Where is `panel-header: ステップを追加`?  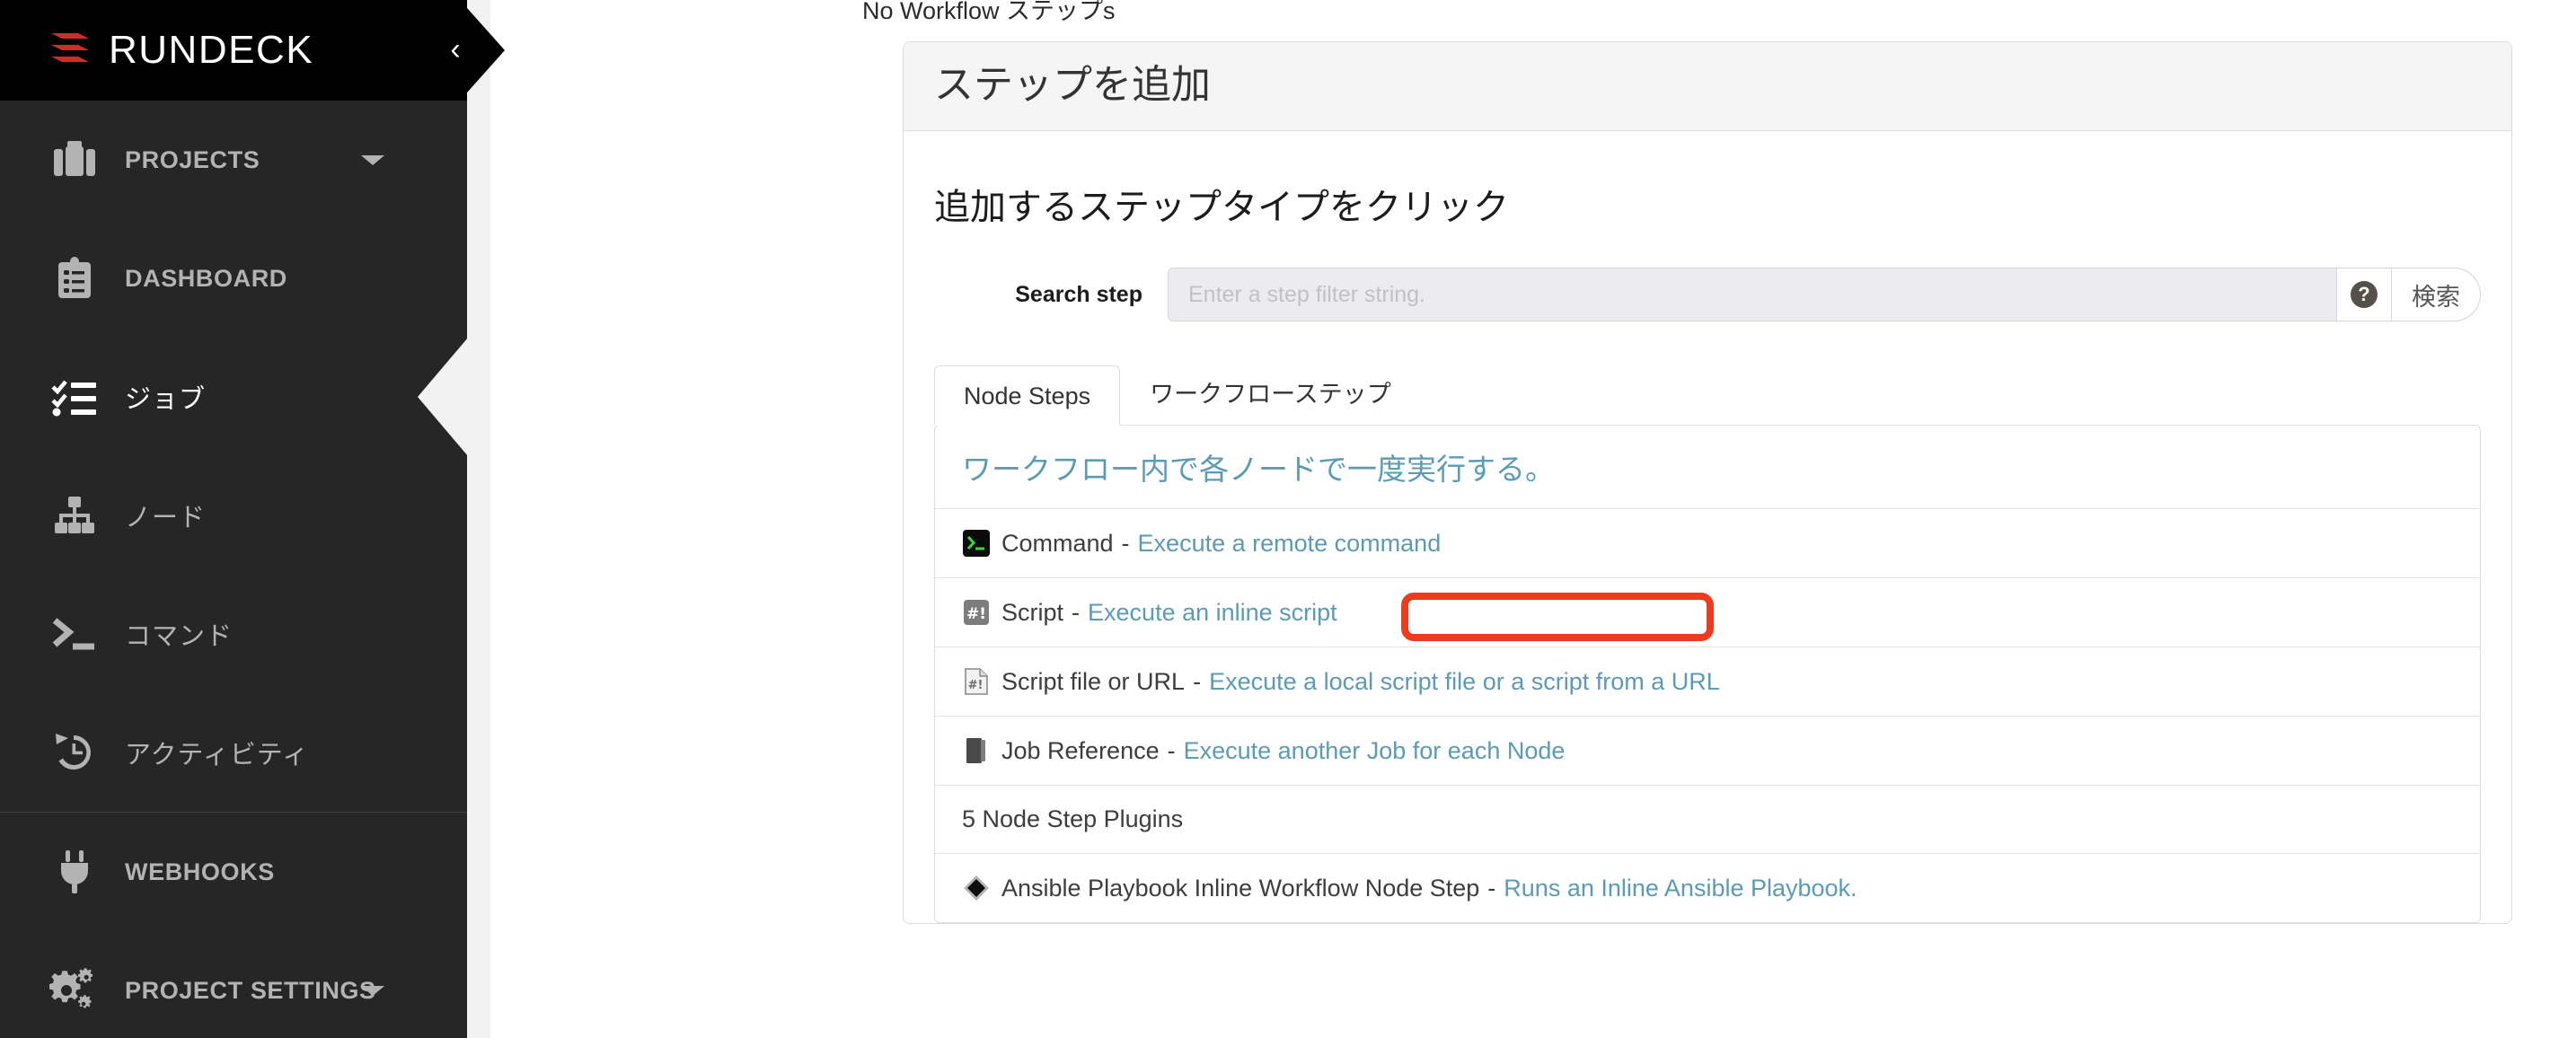
panel-header: ステップを追加 is located at coordinates (1707, 87).